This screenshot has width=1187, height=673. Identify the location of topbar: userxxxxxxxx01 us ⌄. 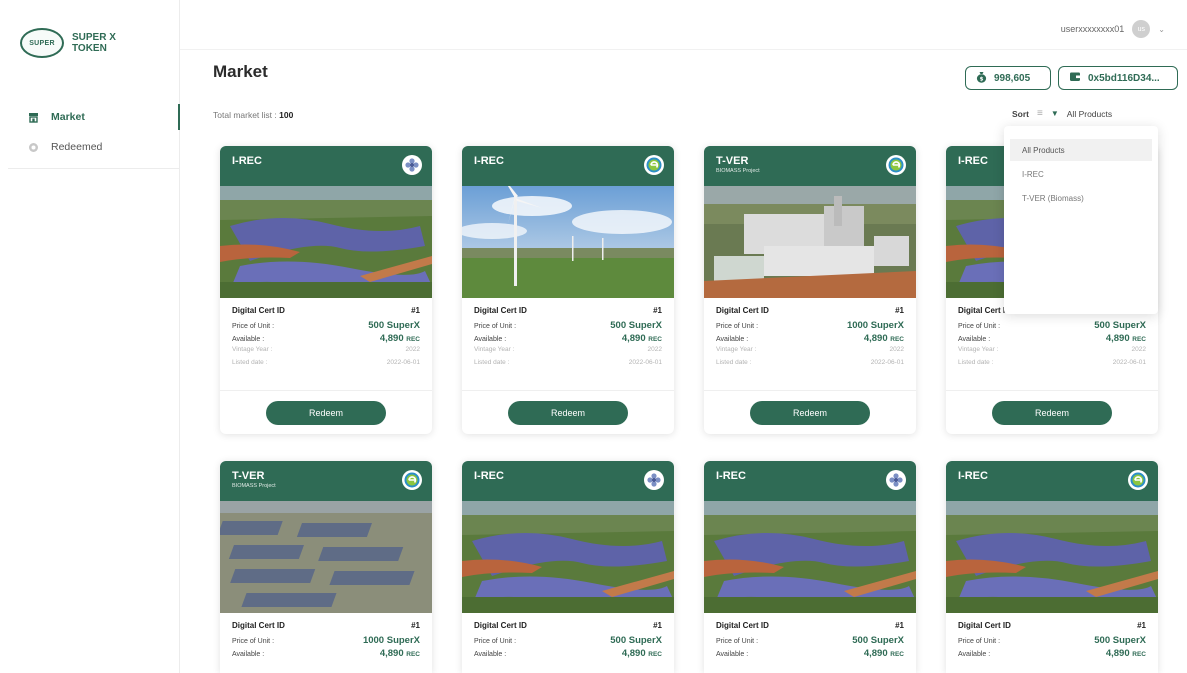
(683, 25).